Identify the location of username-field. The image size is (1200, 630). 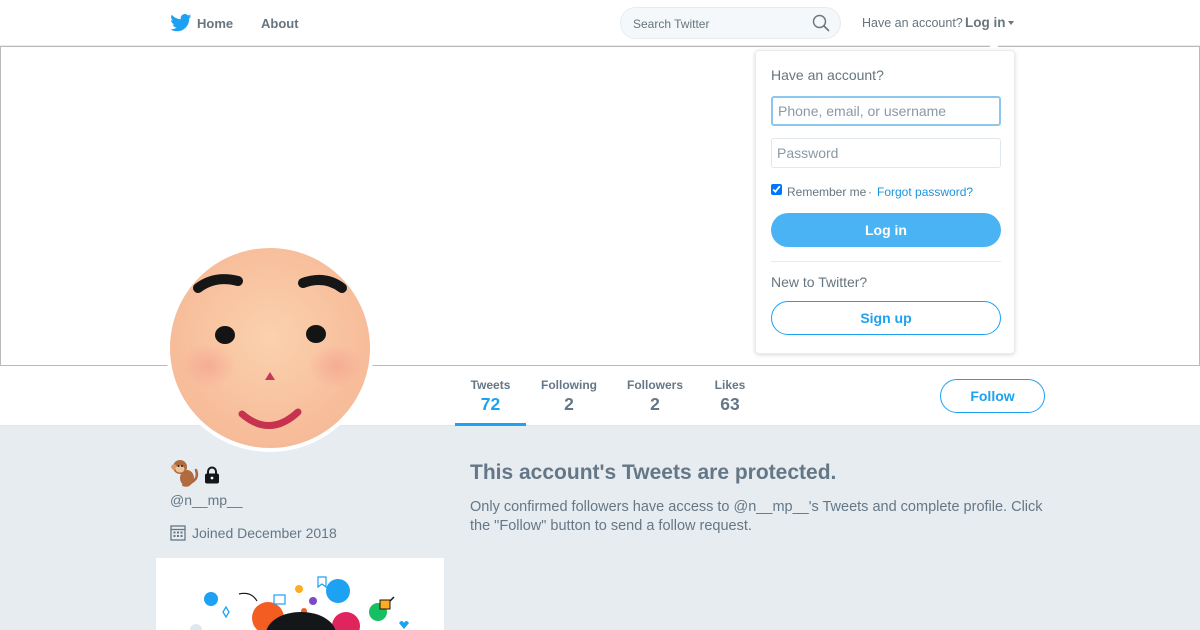
(886, 111).